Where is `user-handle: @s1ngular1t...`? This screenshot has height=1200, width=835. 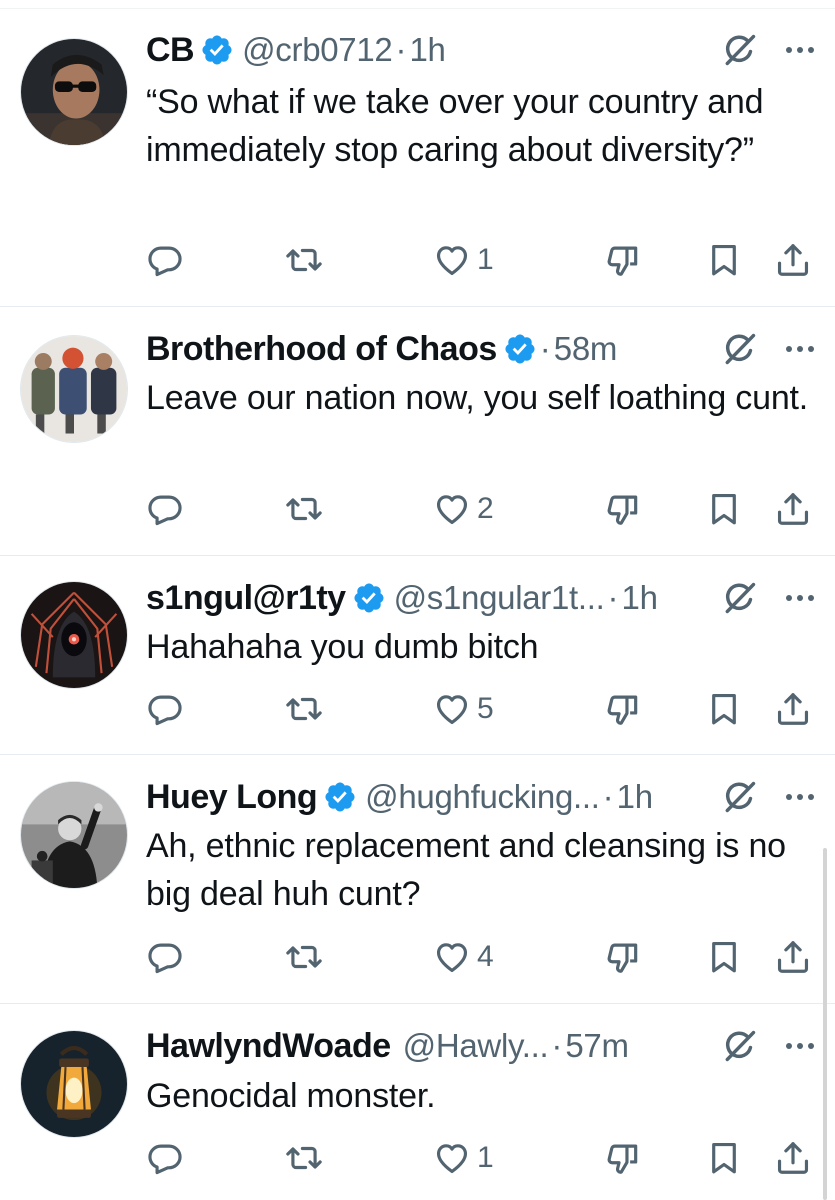
user-handle: @s1ngular1t... is located at coordinates (499, 598).